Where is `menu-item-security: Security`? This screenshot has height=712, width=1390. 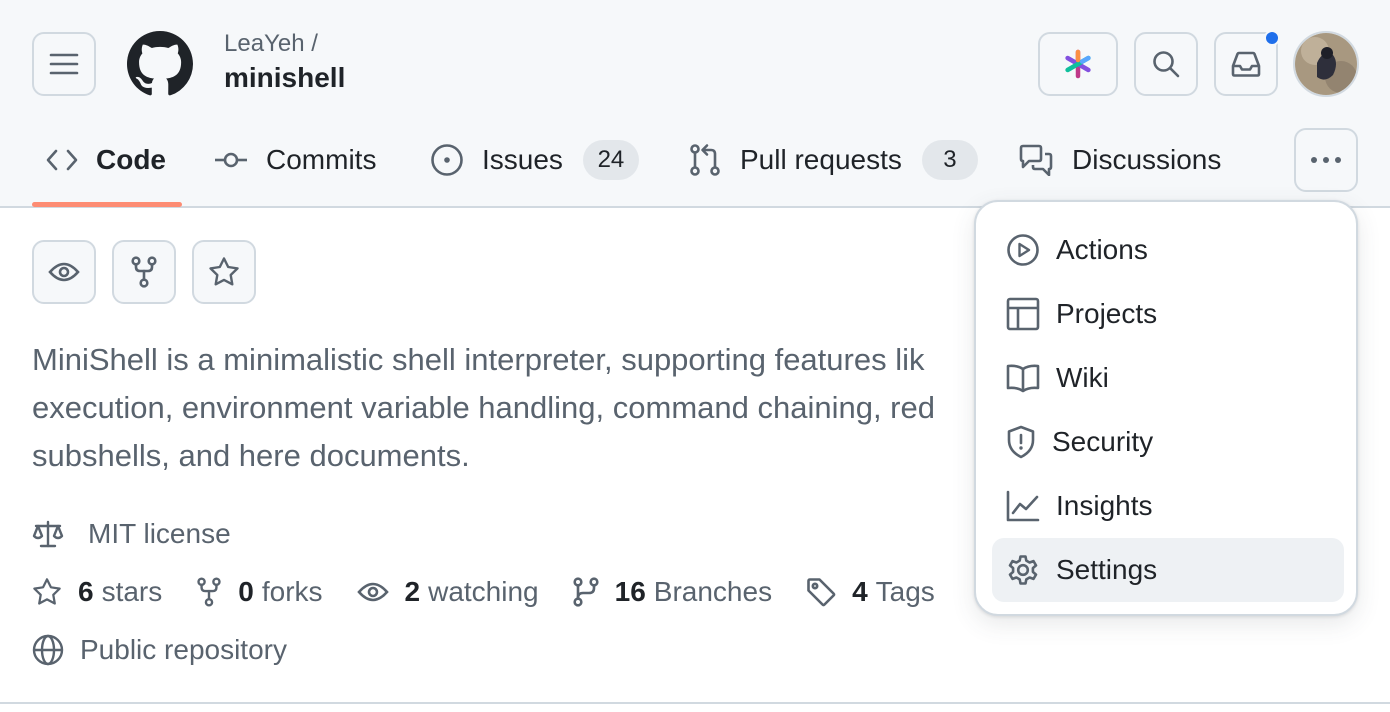
menu-item-security: Security is located at coordinates (1168, 442).